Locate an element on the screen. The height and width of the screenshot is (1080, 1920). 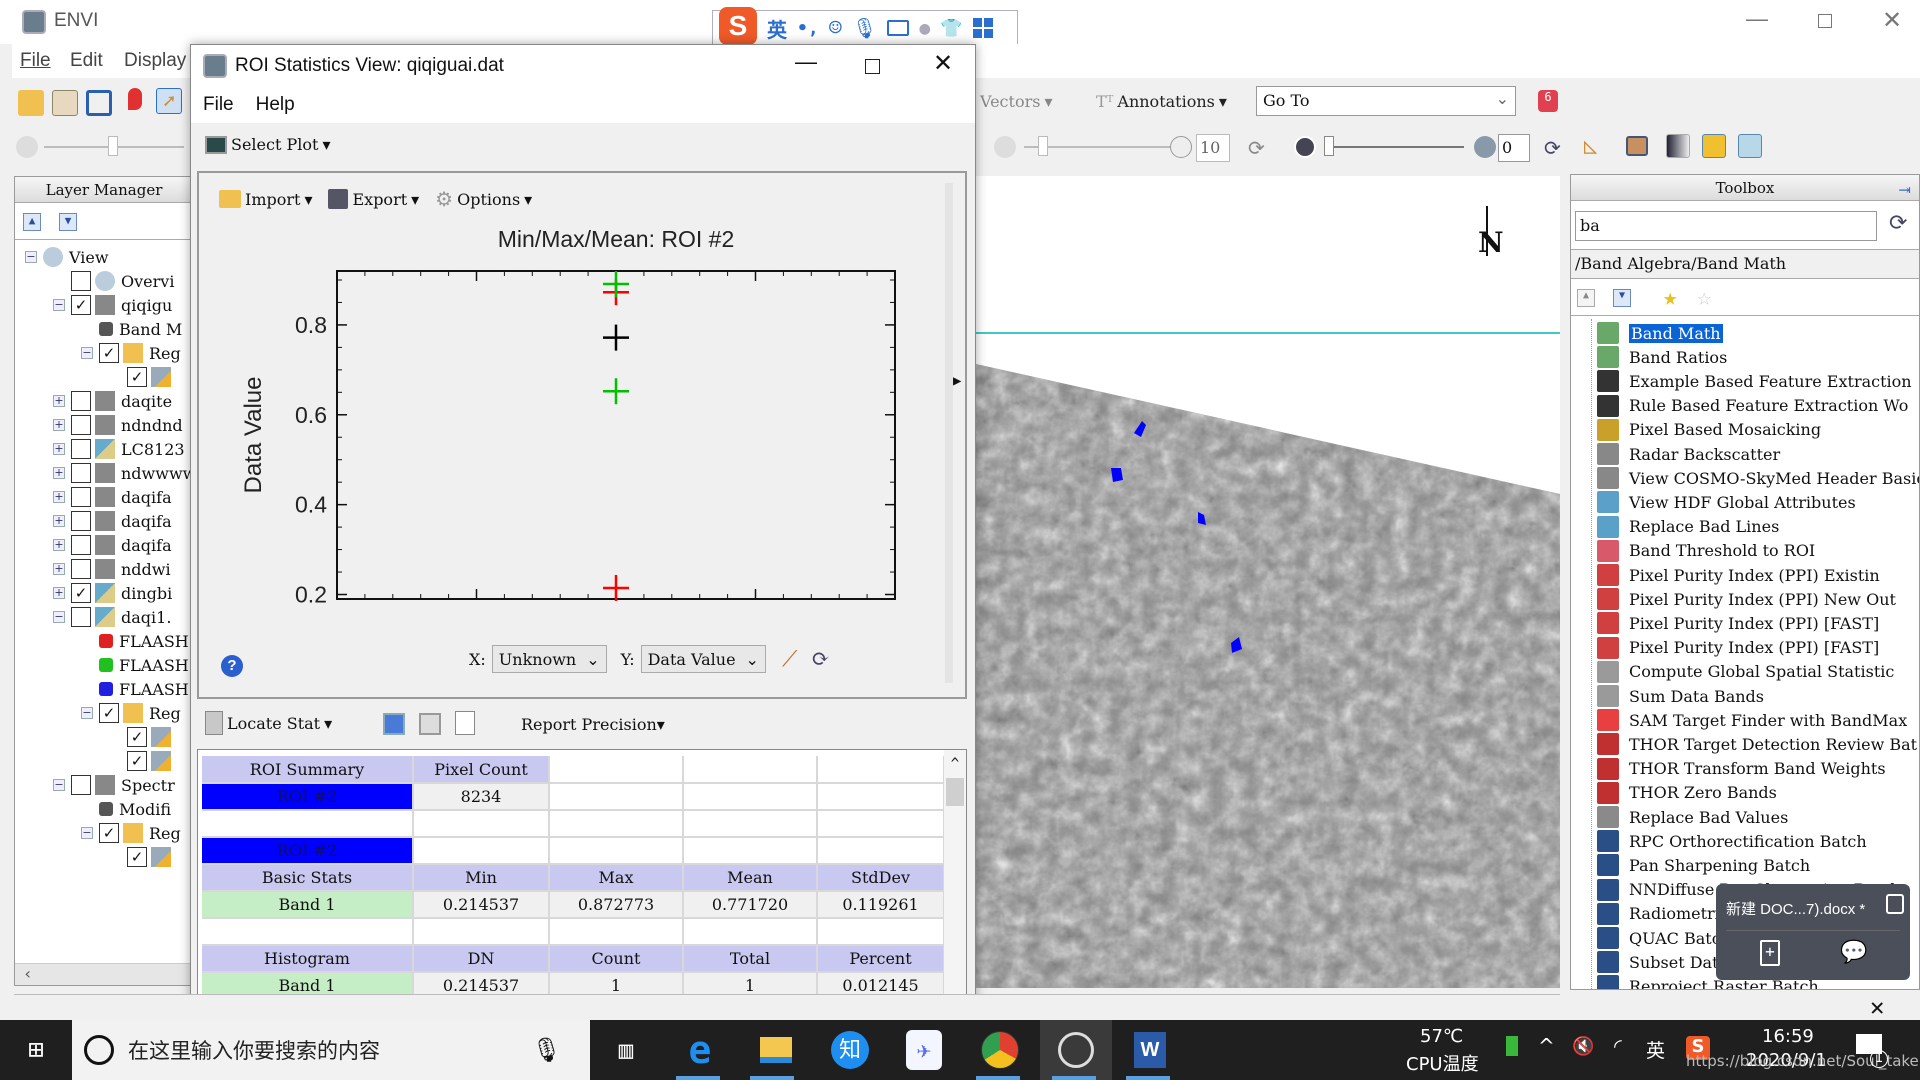
table-view-icon is located at coordinates (394, 724).